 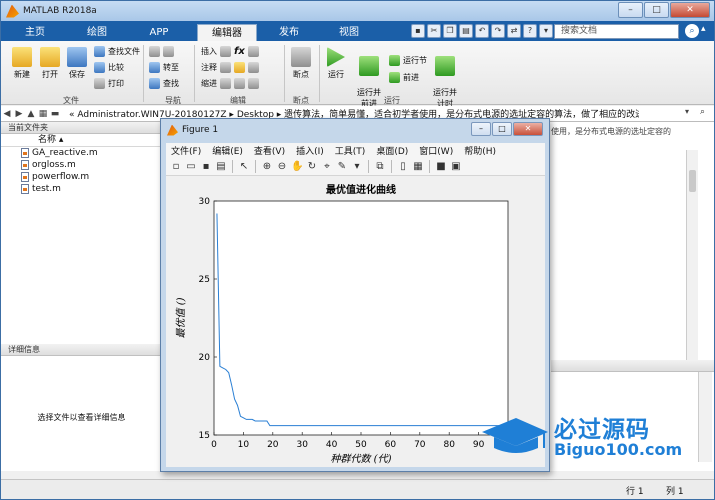 I want to click on maximize-button: □, so click(x=656, y=10).